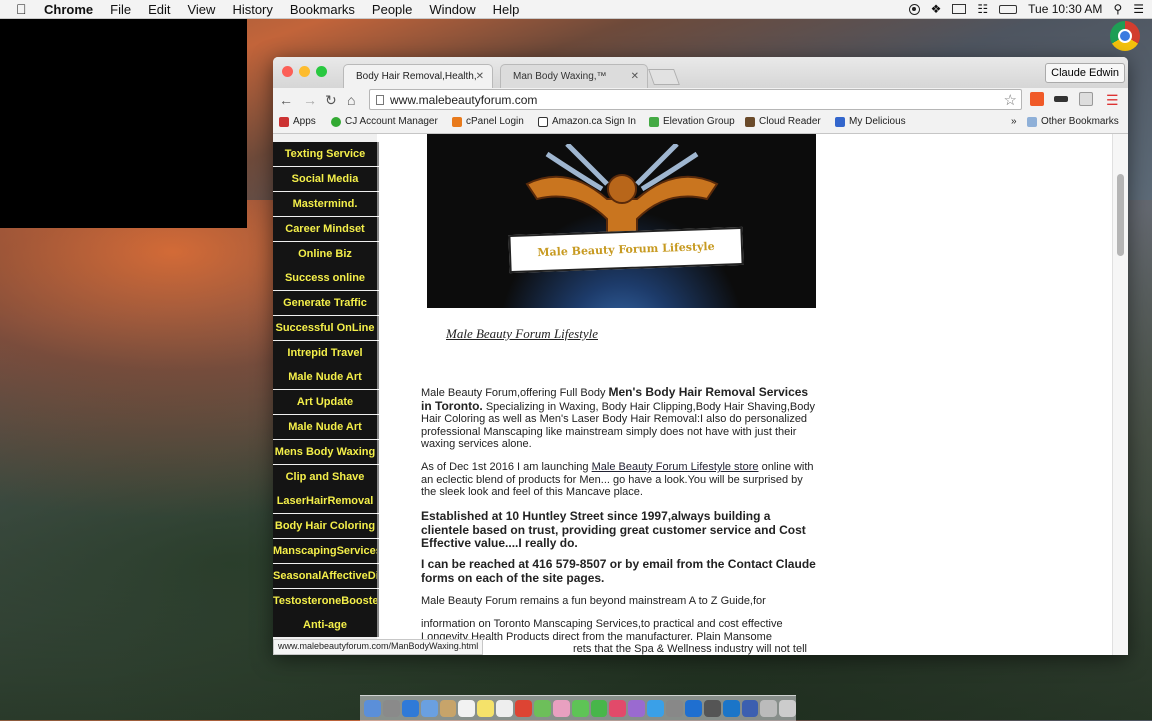 This screenshot has height=721, width=1152. I want to click on sidebar-item-career-mindset: Career Mindset, so click(326, 229).